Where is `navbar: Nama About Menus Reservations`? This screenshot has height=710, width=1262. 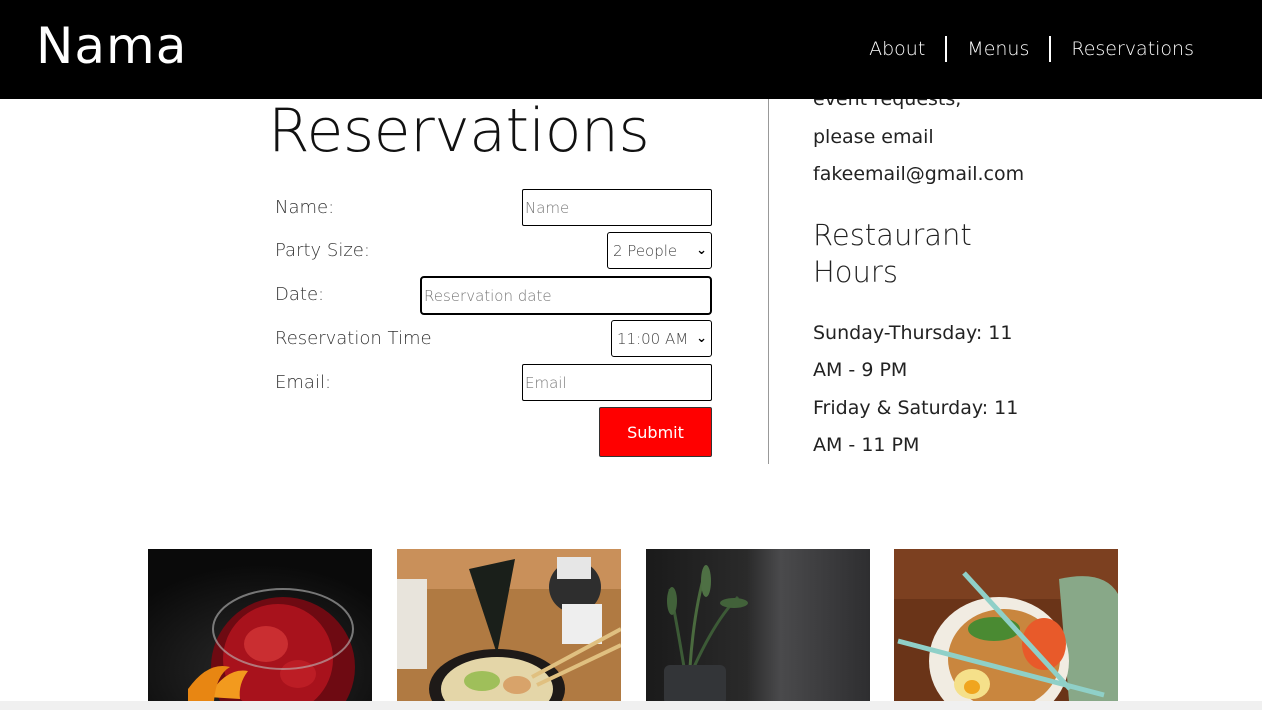 navbar: Nama About Menus Reservations is located at coordinates (631, 49).